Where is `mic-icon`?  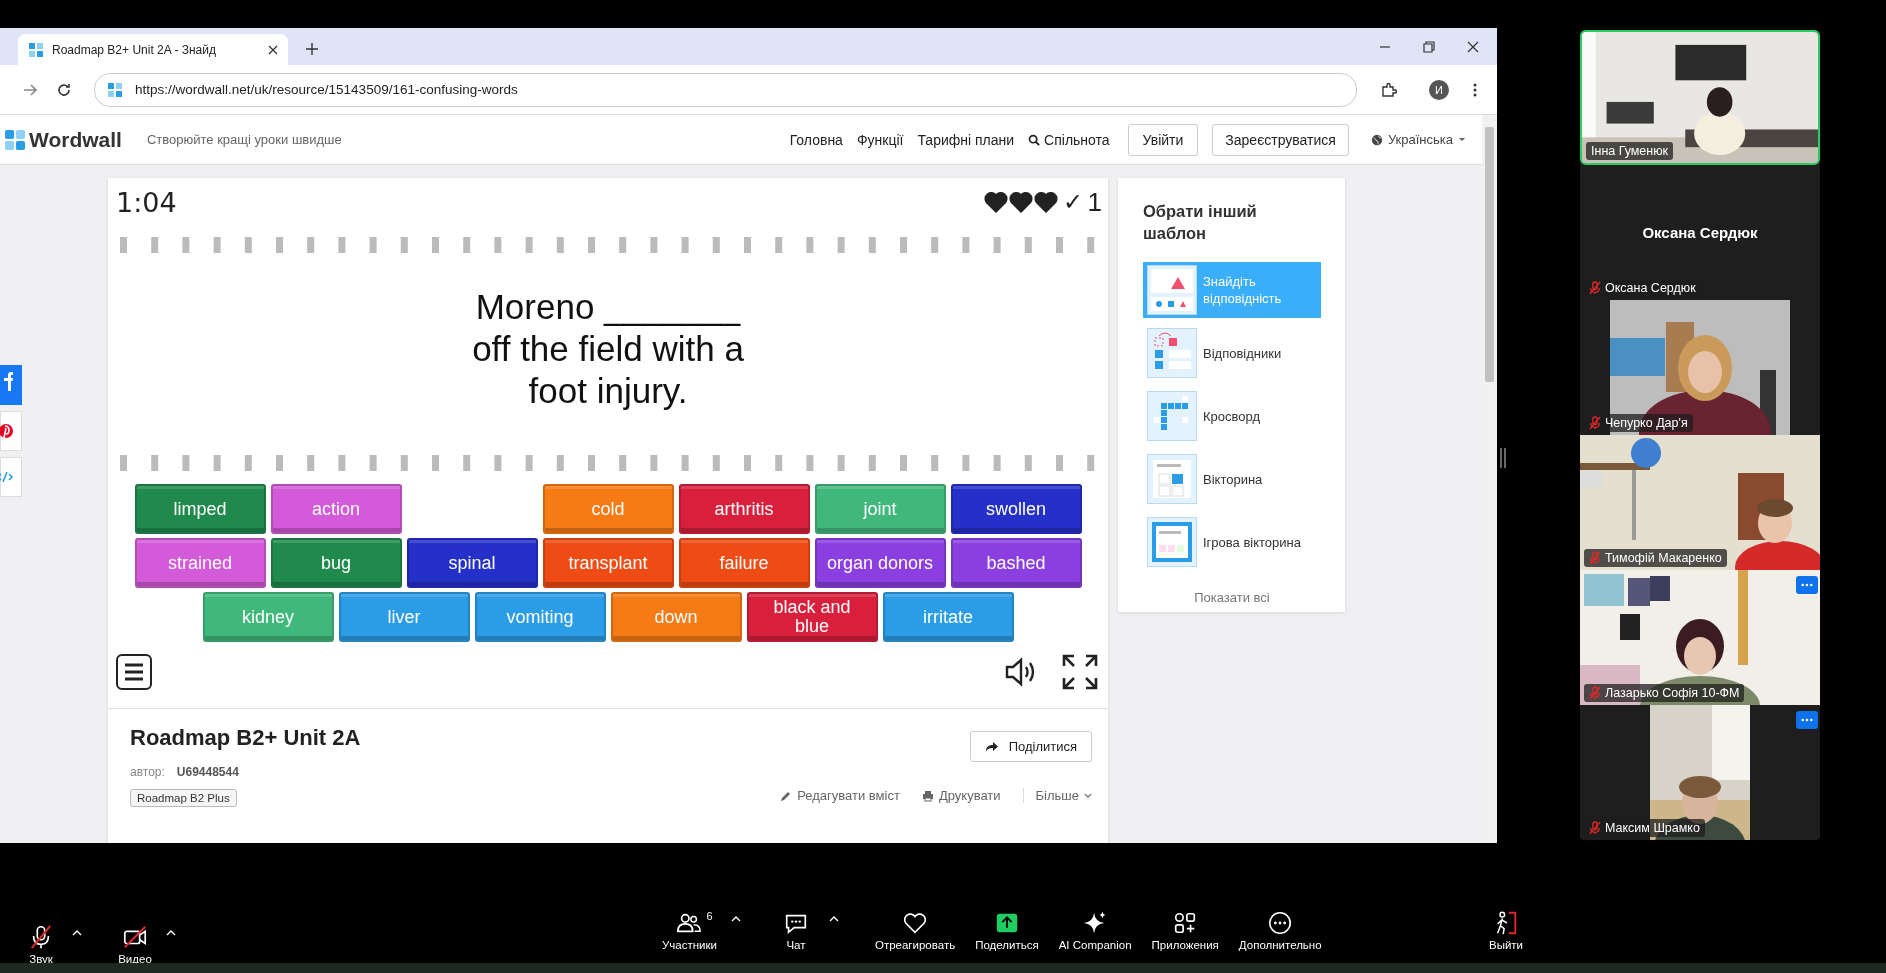 mic-icon is located at coordinates (41, 936).